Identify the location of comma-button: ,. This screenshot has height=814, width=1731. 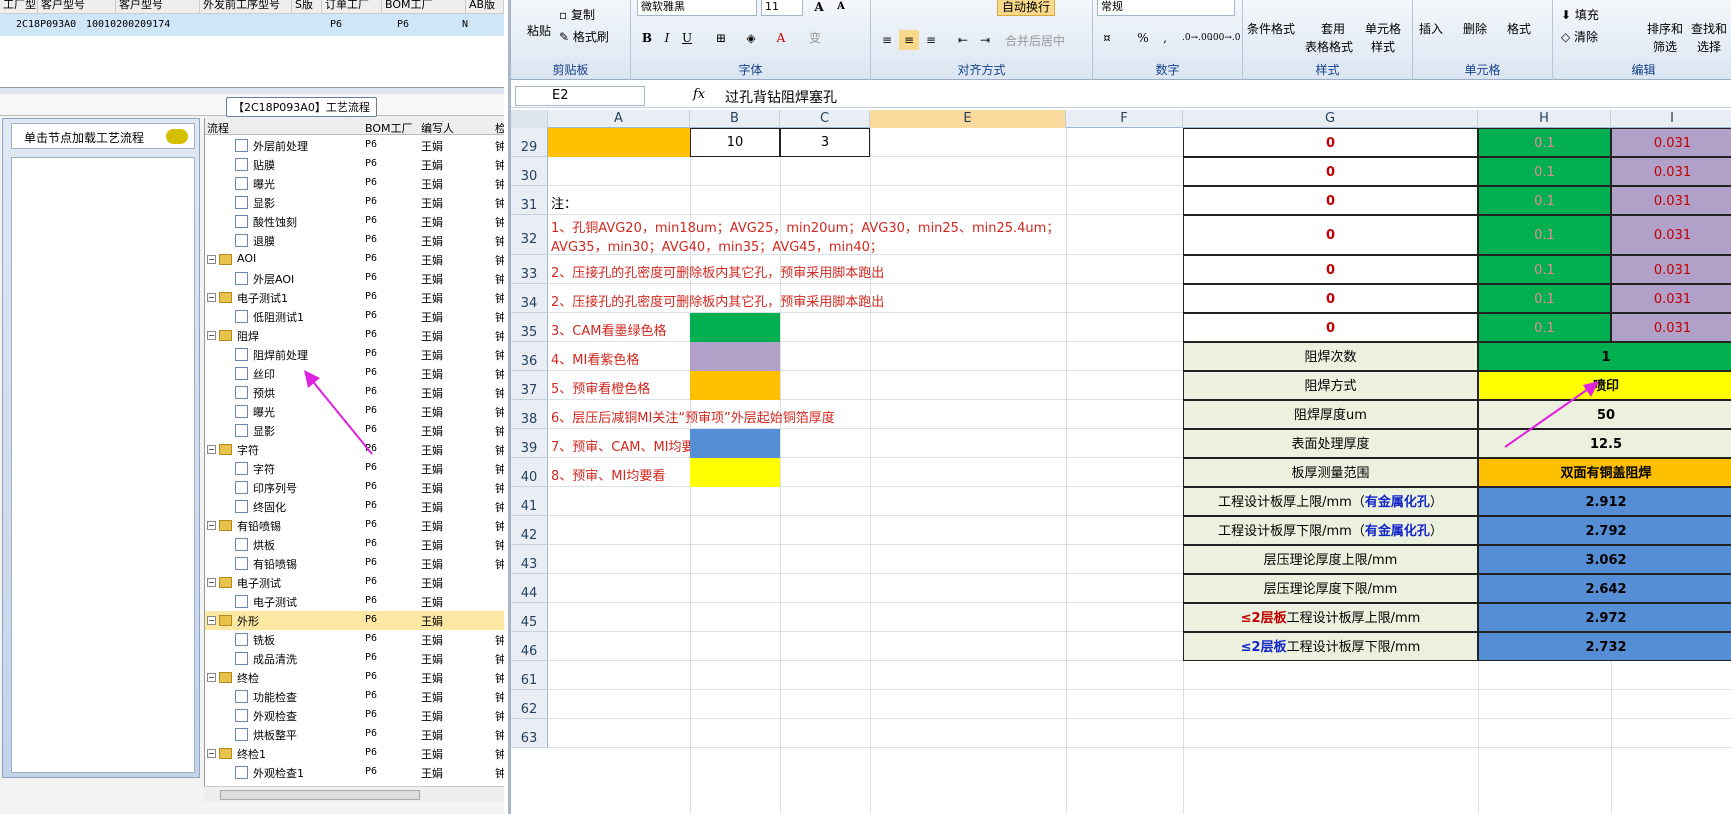
(1165, 38).